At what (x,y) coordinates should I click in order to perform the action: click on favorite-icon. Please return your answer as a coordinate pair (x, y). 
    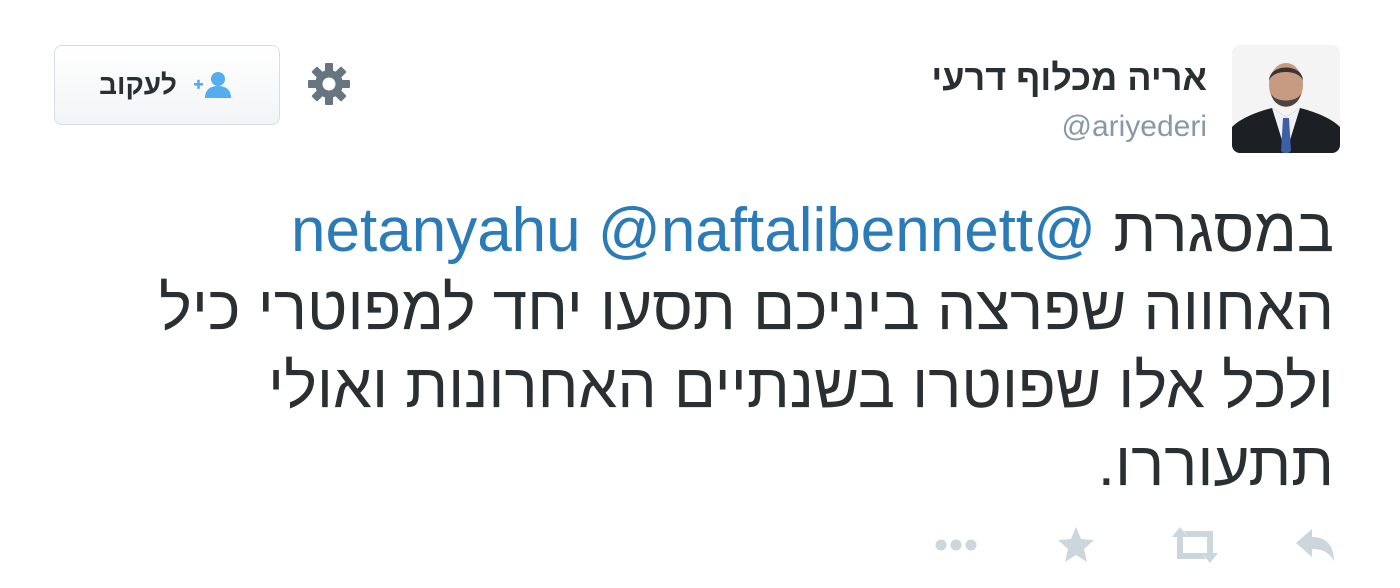
    Looking at the image, I should click on (1076, 545).